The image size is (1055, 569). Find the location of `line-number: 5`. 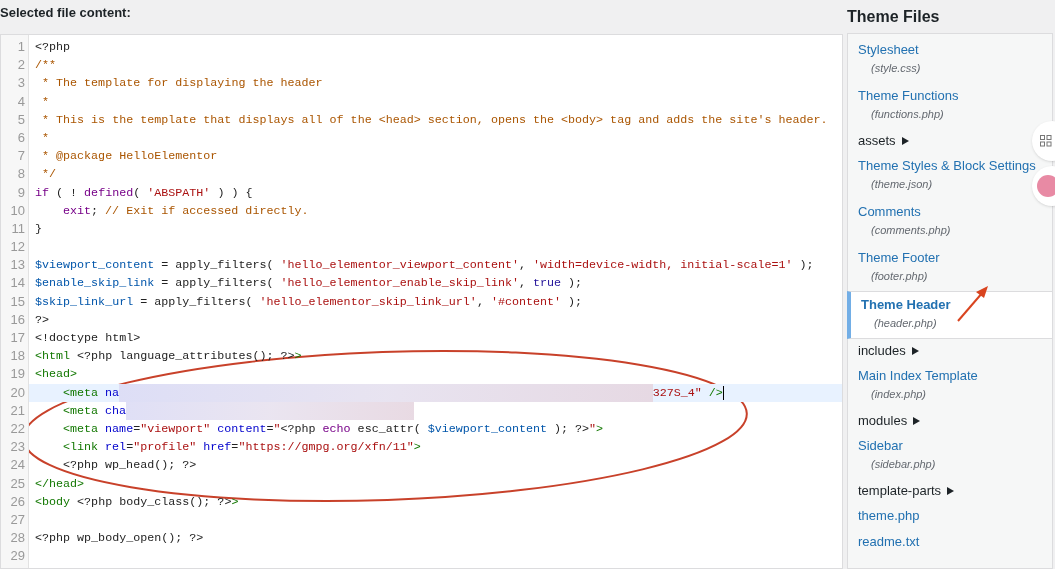

line-number: 5 is located at coordinates (21, 119).